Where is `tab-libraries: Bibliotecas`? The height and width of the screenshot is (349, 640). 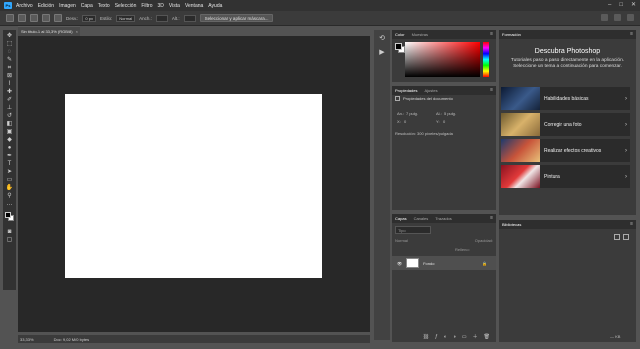 tab-libraries: Bibliotecas is located at coordinates (511, 224).